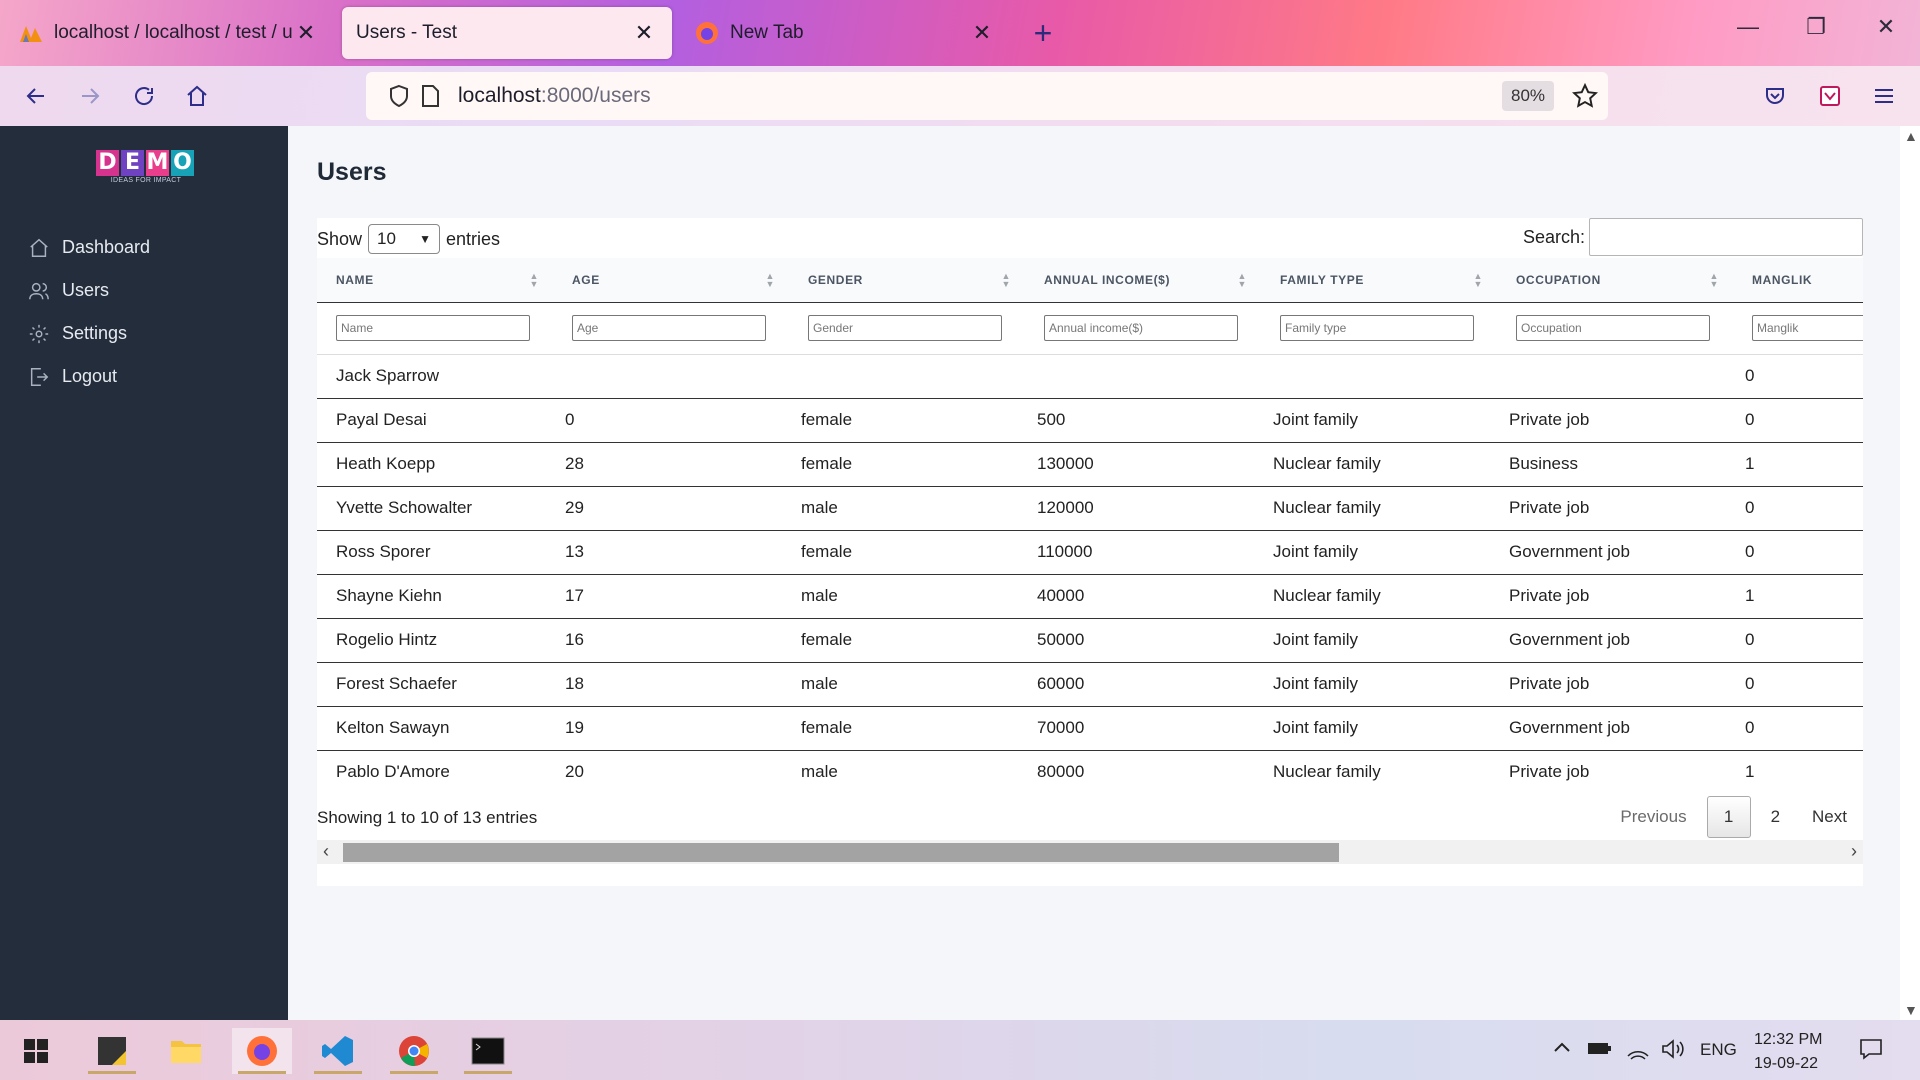  What do you see at coordinates (1886, 27) in the screenshot?
I see `close-window-icon: ✕` at bounding box center [1886, 27].